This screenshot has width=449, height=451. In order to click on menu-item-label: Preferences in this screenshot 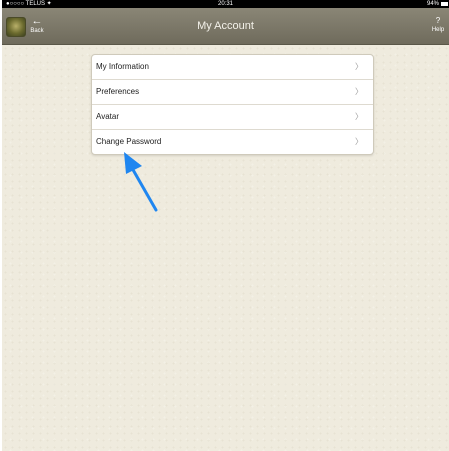, I will do `click(118, 91)`.